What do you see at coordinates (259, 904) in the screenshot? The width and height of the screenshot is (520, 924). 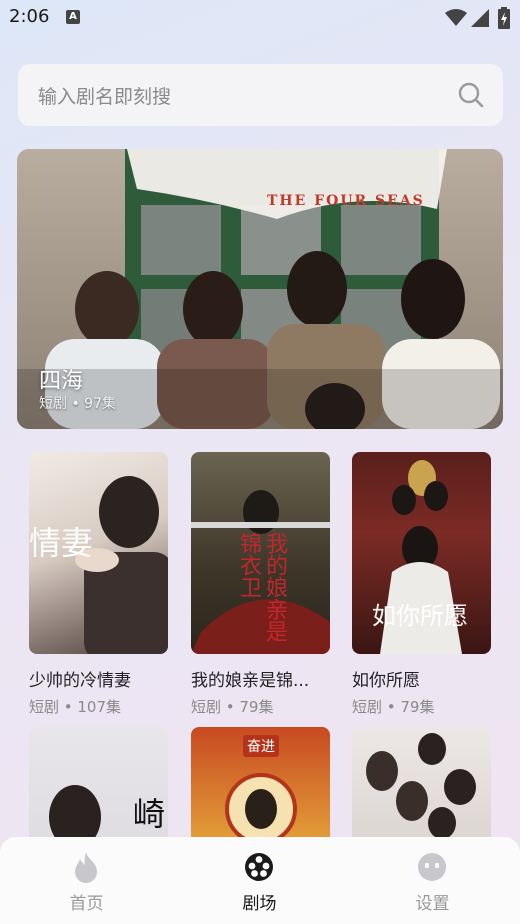 I see `nav-label: 剧场` at bounding box center [259, 904].